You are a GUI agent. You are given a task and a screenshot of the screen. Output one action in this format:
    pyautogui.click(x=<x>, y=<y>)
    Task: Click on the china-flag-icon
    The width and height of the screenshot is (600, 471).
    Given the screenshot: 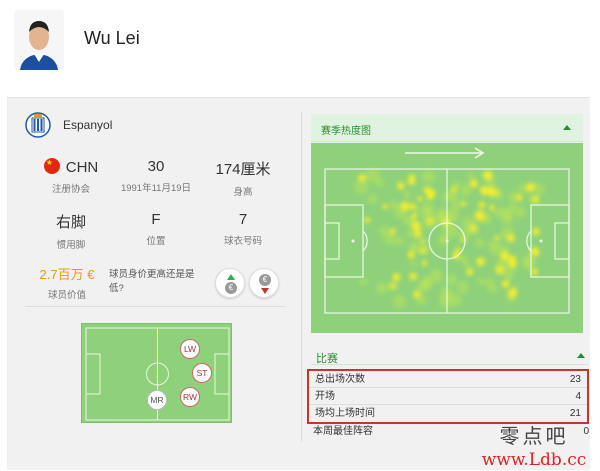 What is the action you would take?
    pyautogui.click(x=51, y=166)
    